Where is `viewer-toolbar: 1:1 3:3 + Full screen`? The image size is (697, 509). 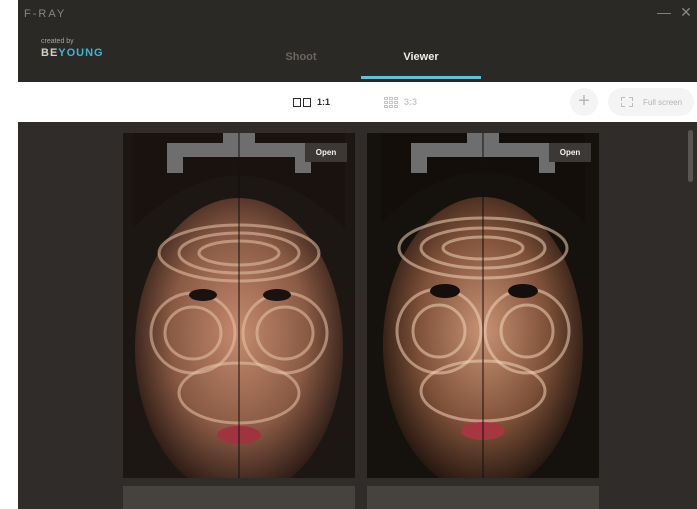
viewer-toolbar: 1:1 3:3 + Full screen is located at coordinates (357, 102).